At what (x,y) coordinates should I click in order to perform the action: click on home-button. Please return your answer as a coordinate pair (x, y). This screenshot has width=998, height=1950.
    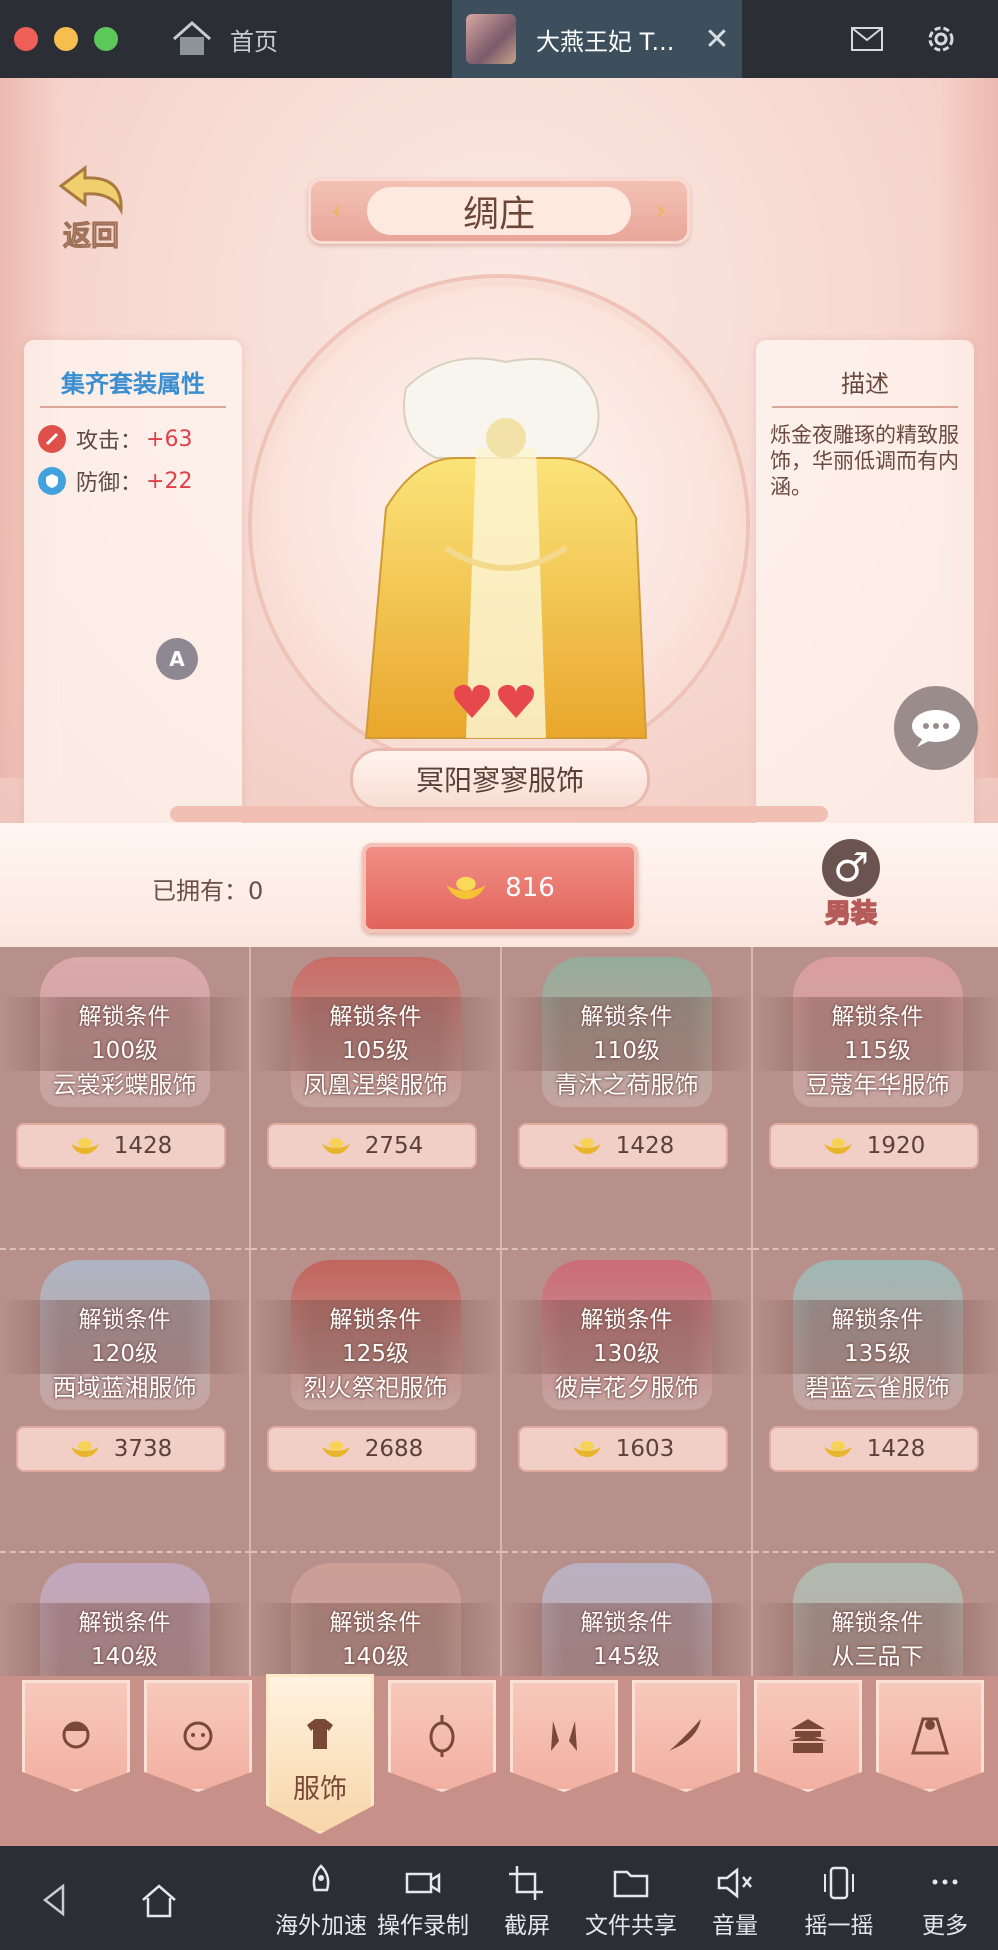
    Looking at the image, I should click on (159, 1901).